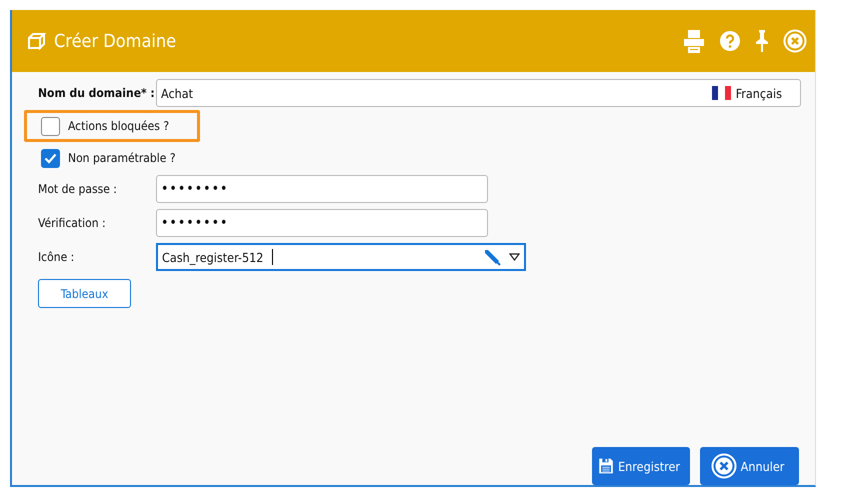  I want to click on language-label: Français, so click(759, 93).